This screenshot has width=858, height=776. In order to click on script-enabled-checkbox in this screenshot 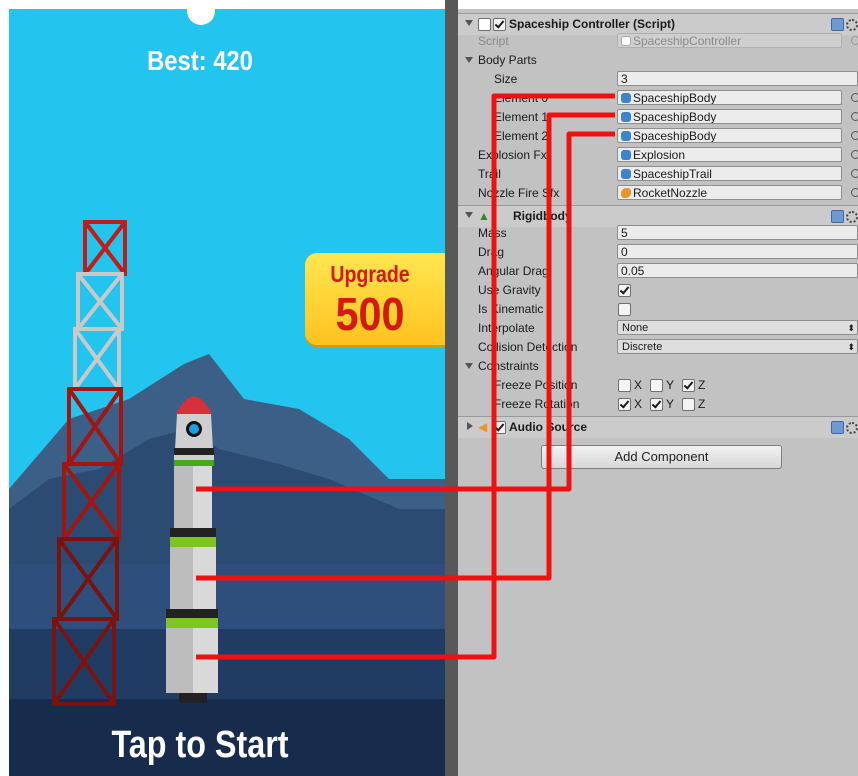, I will do `click(499, 24)`.